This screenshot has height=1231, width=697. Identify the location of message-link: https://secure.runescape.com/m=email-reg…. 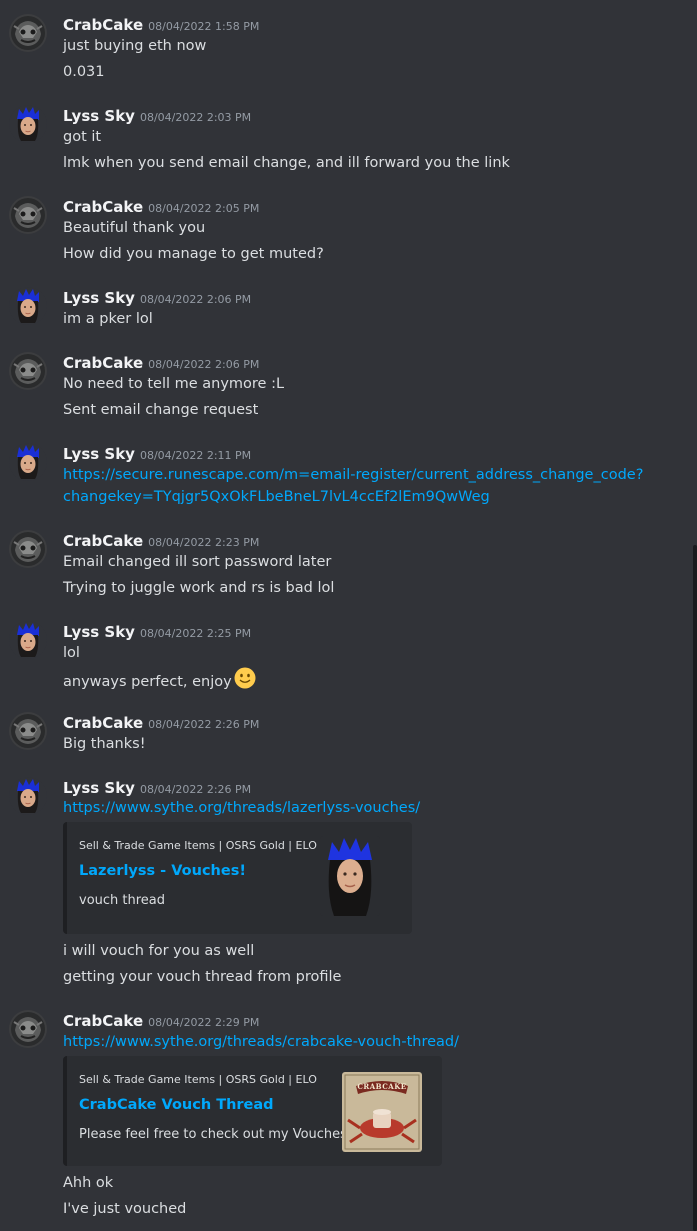
(353, 475).